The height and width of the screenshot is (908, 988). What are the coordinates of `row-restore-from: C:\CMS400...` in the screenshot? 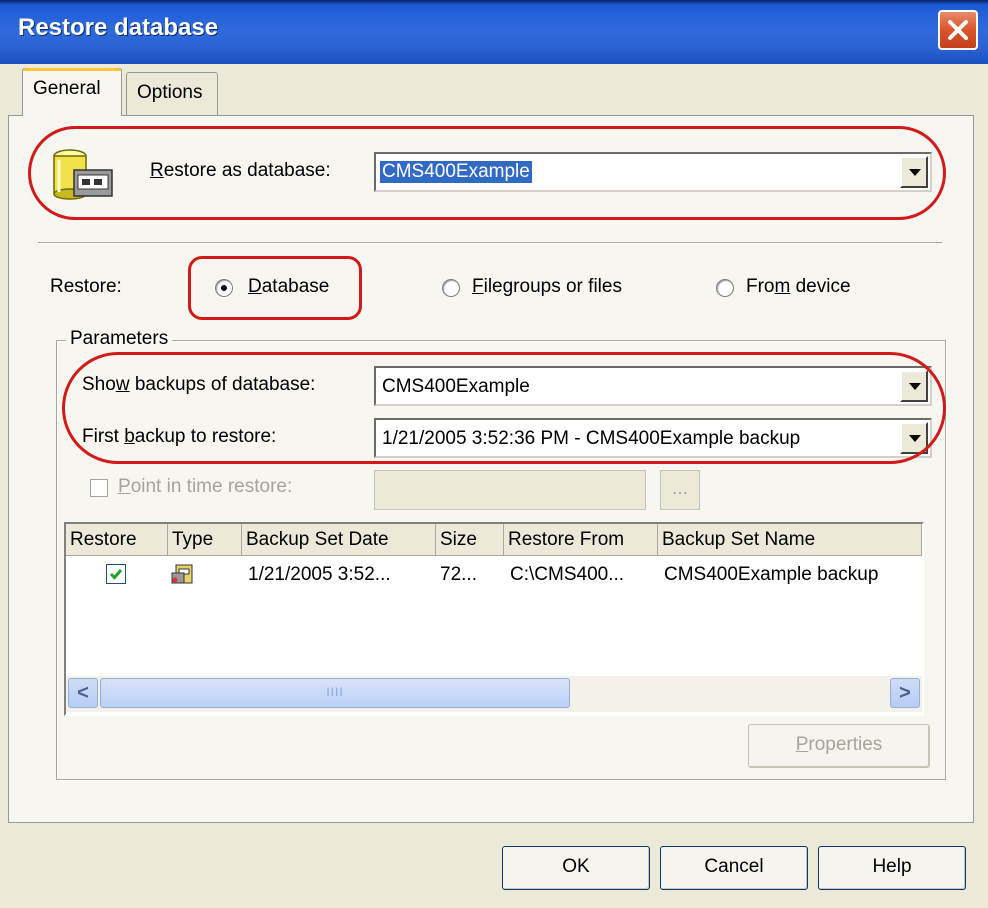 It's located at (567, 574).